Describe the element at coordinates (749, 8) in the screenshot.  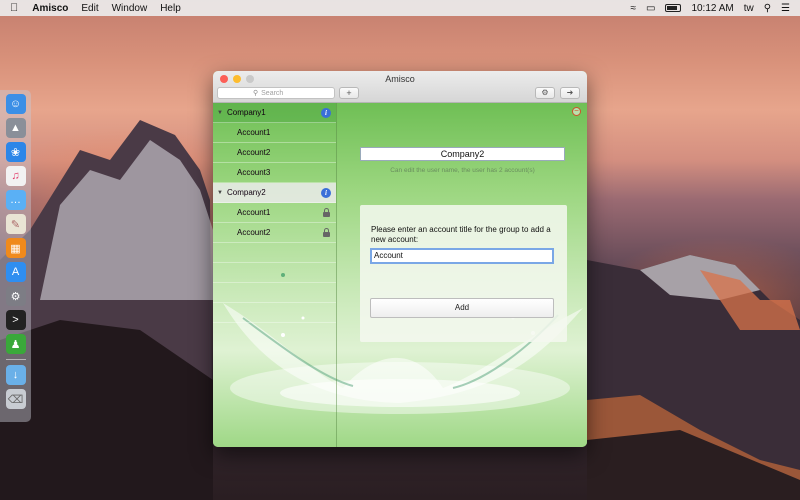
I see `user-menu: tw` at that location.